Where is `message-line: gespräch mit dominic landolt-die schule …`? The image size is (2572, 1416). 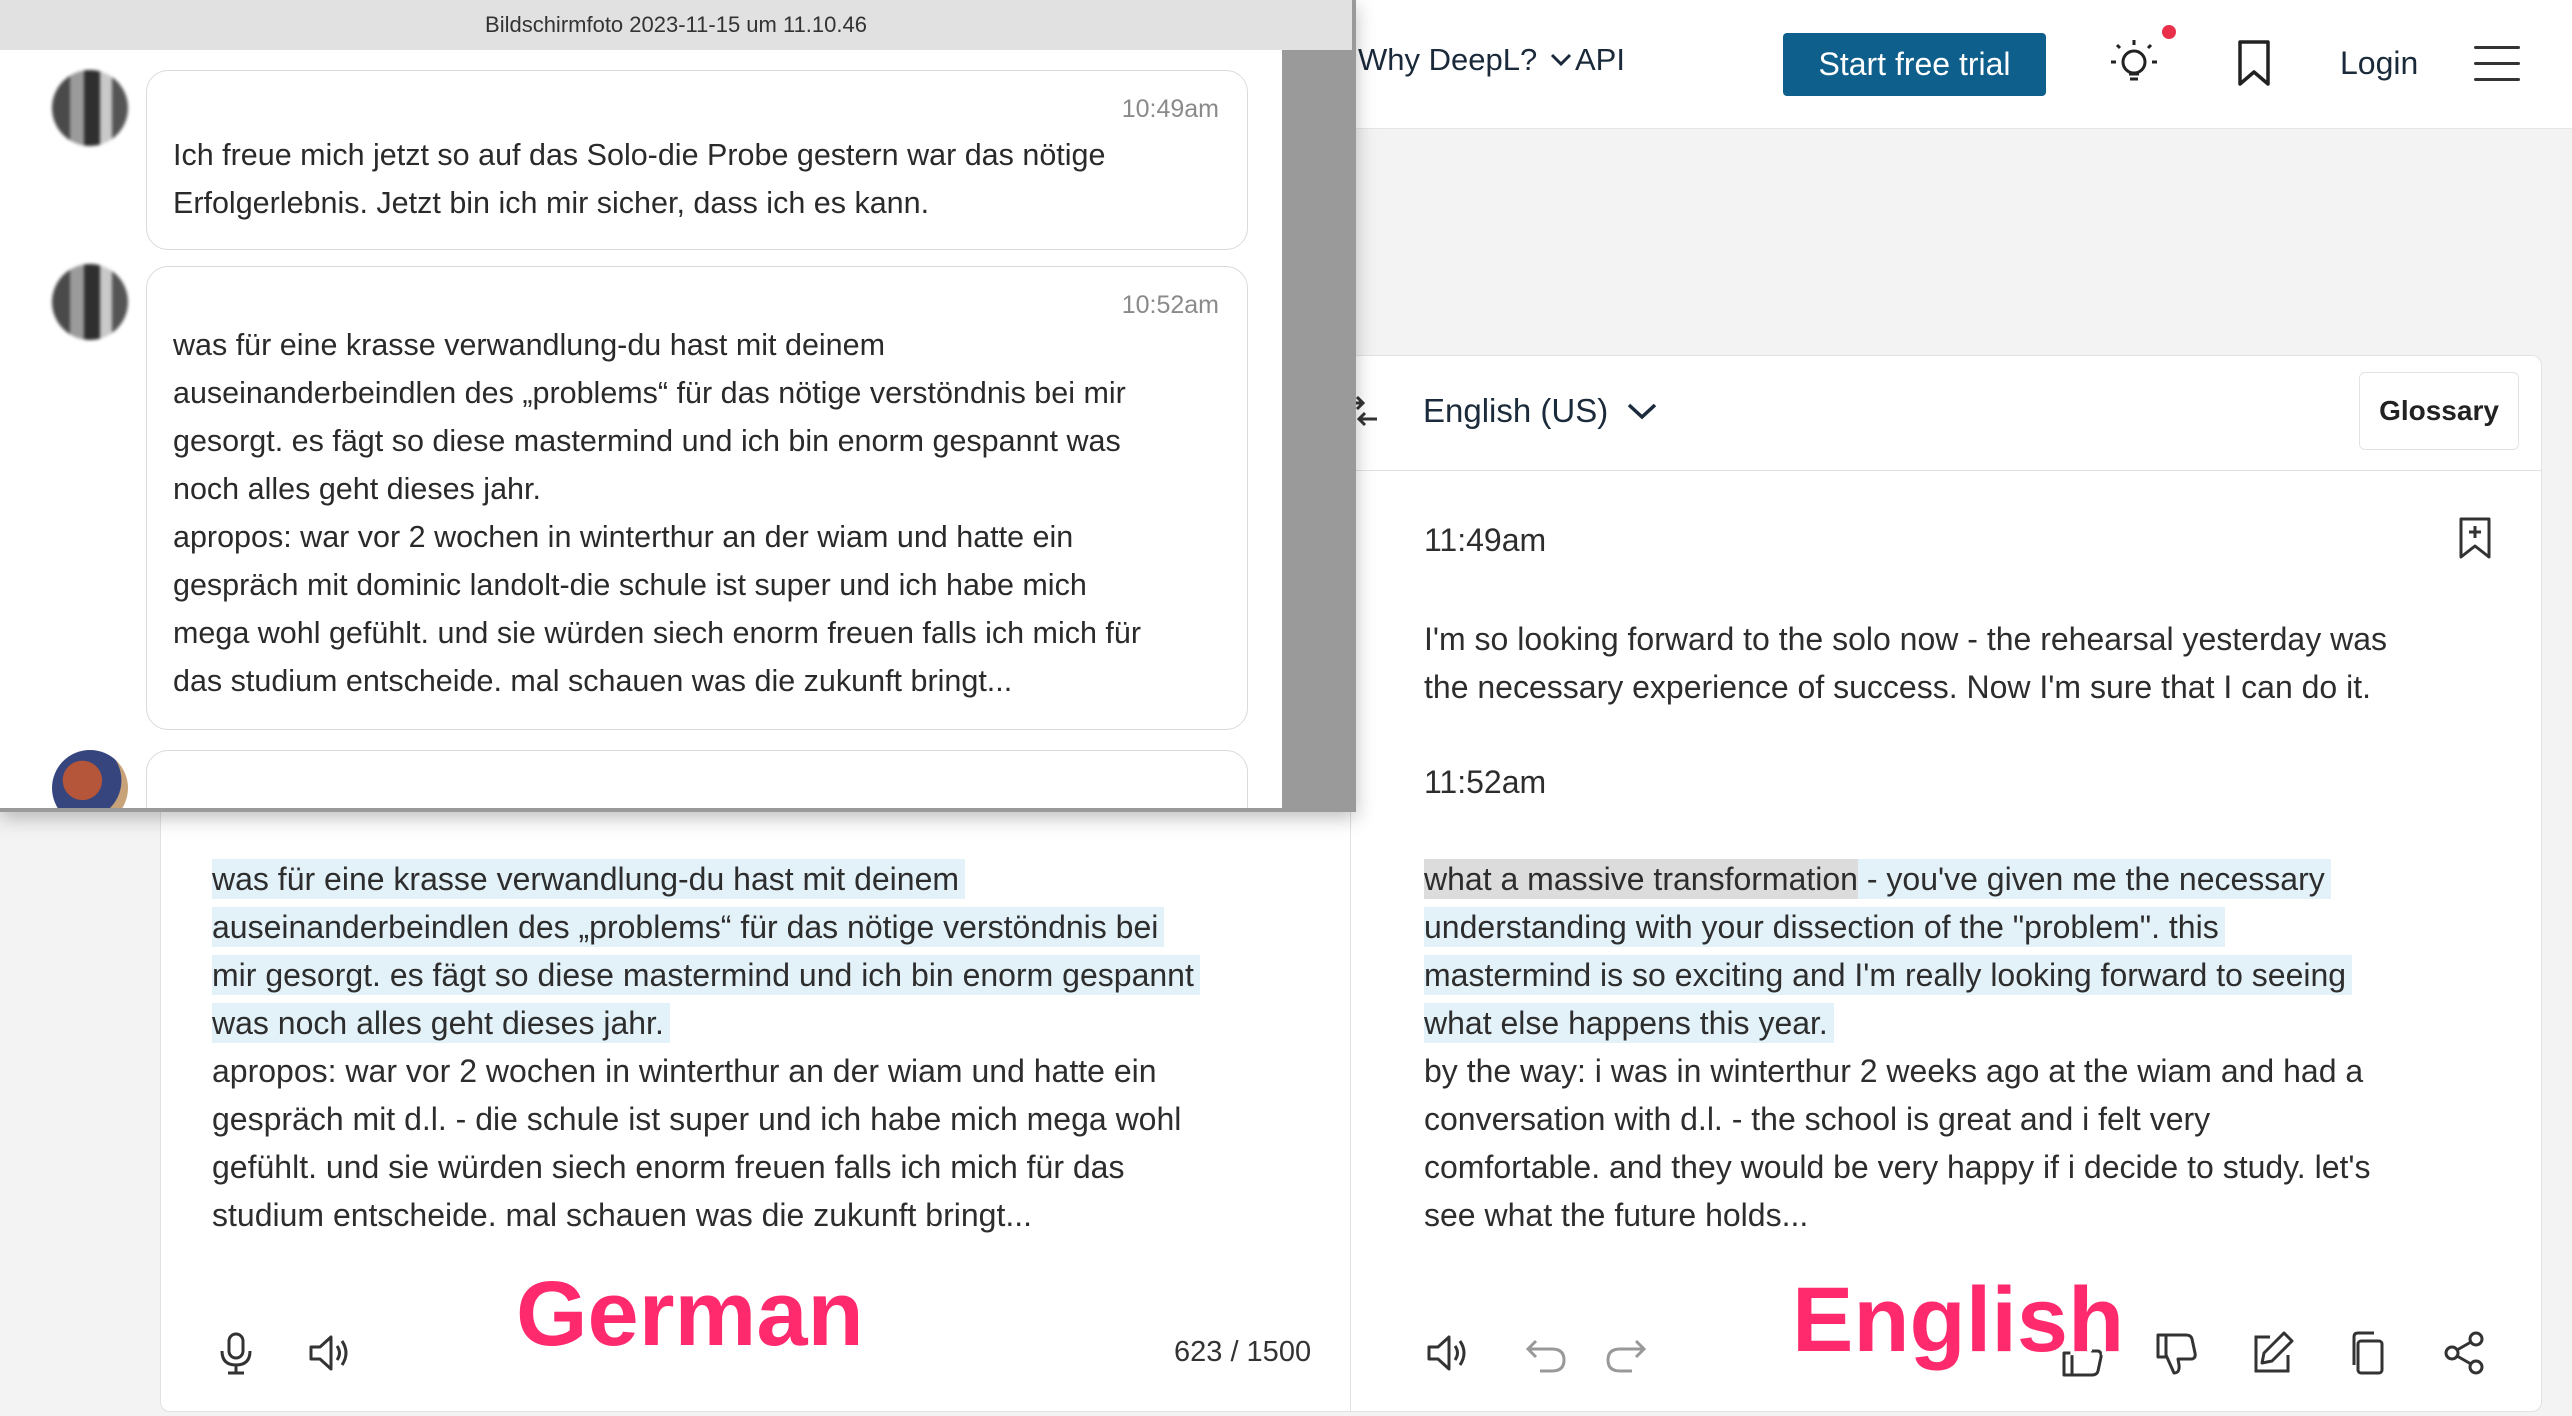 message-line: gespräch mit dominic landolt-die schule … is located at coordinates (630, 585).